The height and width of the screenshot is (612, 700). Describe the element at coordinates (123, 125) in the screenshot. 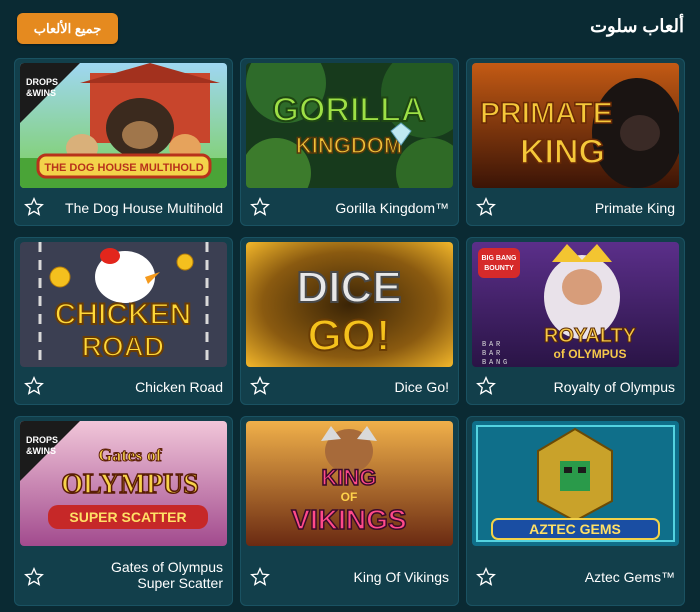

I see `game-thumbnail: DROPS &WINS THE DOG HOUSE MULTIHOLD` at that location.